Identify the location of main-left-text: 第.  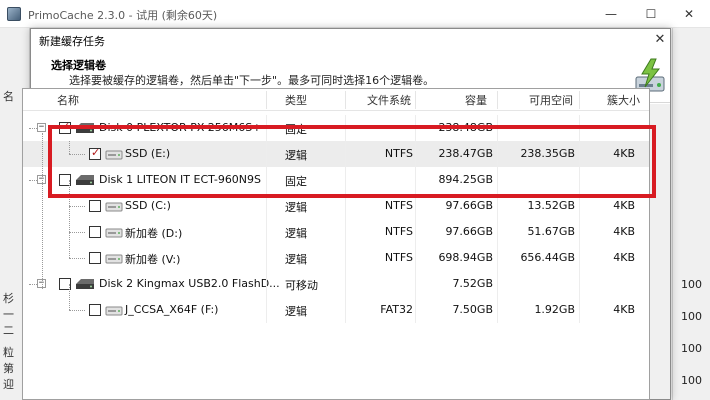
(8, 368).